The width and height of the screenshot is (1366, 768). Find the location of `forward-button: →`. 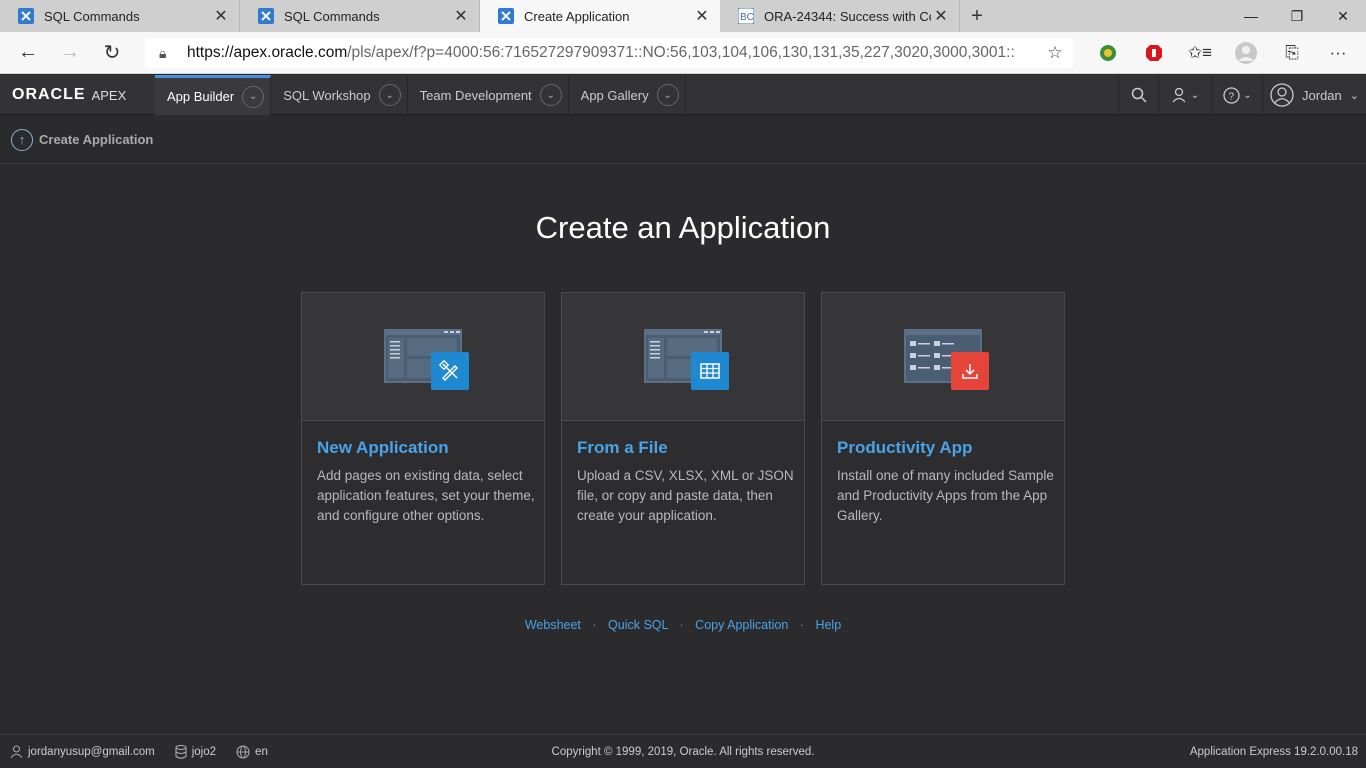

forward-button: → is located at coordinates (70, 53).